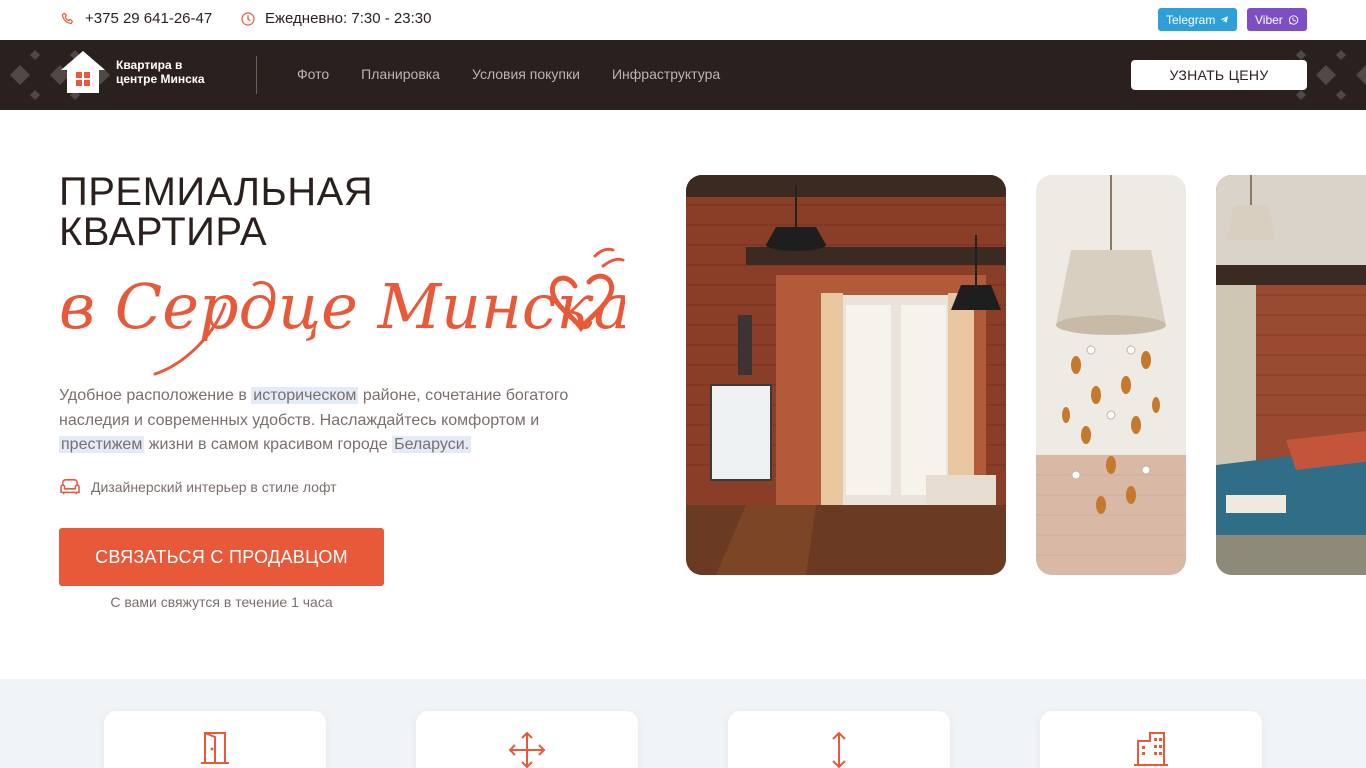  Describe the element at coordinates (256, 75) in the screenshot. I see `nav-divider` at that location.